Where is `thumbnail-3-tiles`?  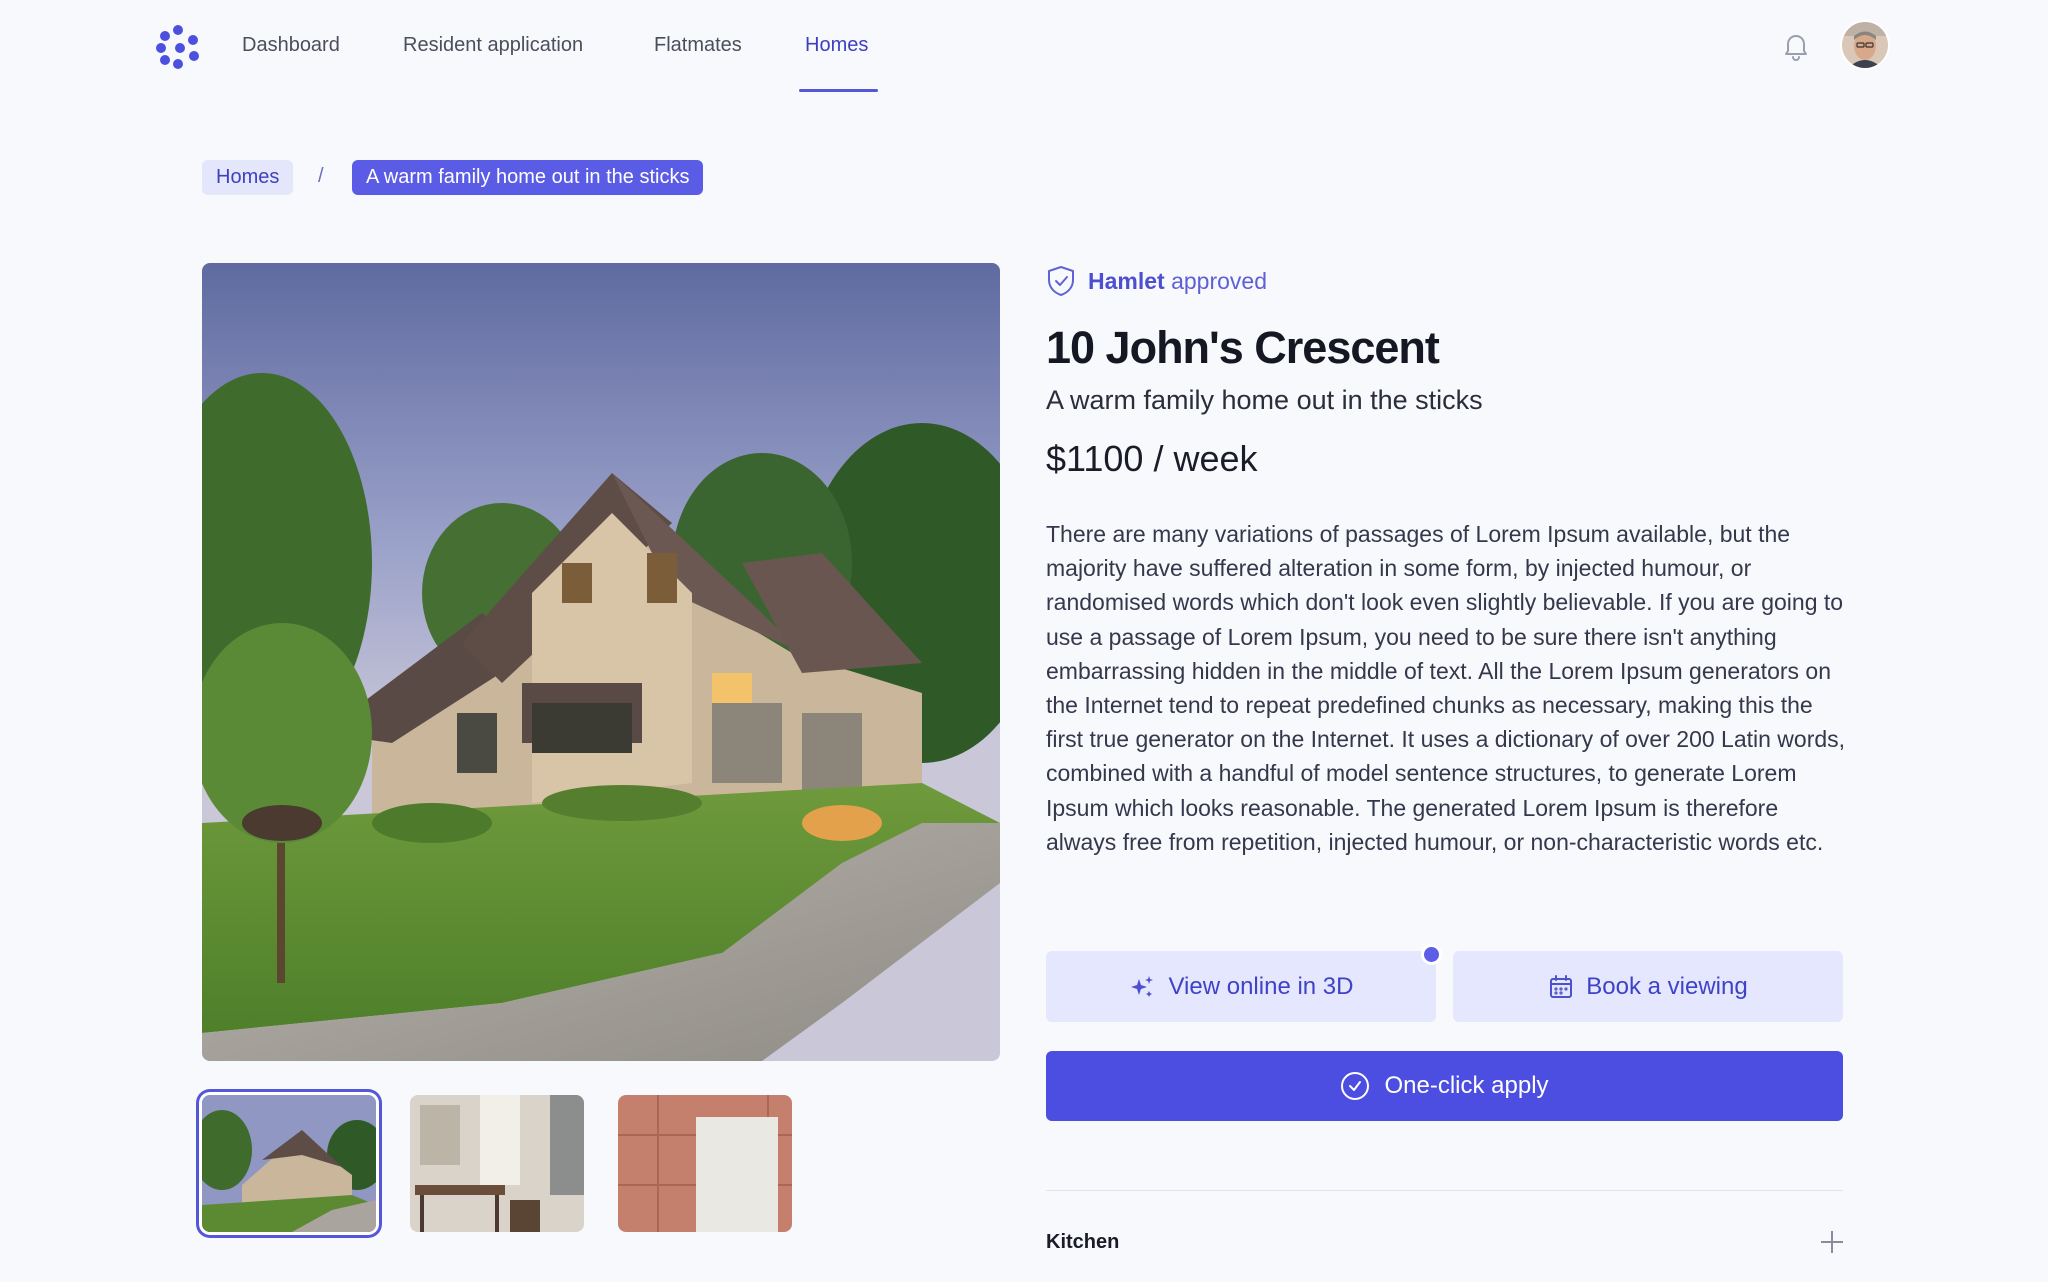 thumbnail-3-tiles is located at coordinates (705, 1163).